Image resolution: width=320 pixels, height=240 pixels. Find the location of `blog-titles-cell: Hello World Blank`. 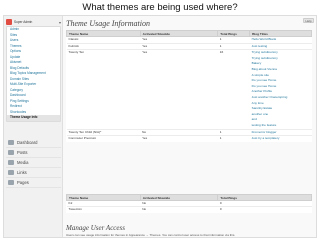

blog-titles-cell: Hello World Blank is located at coordinates (280, 40).